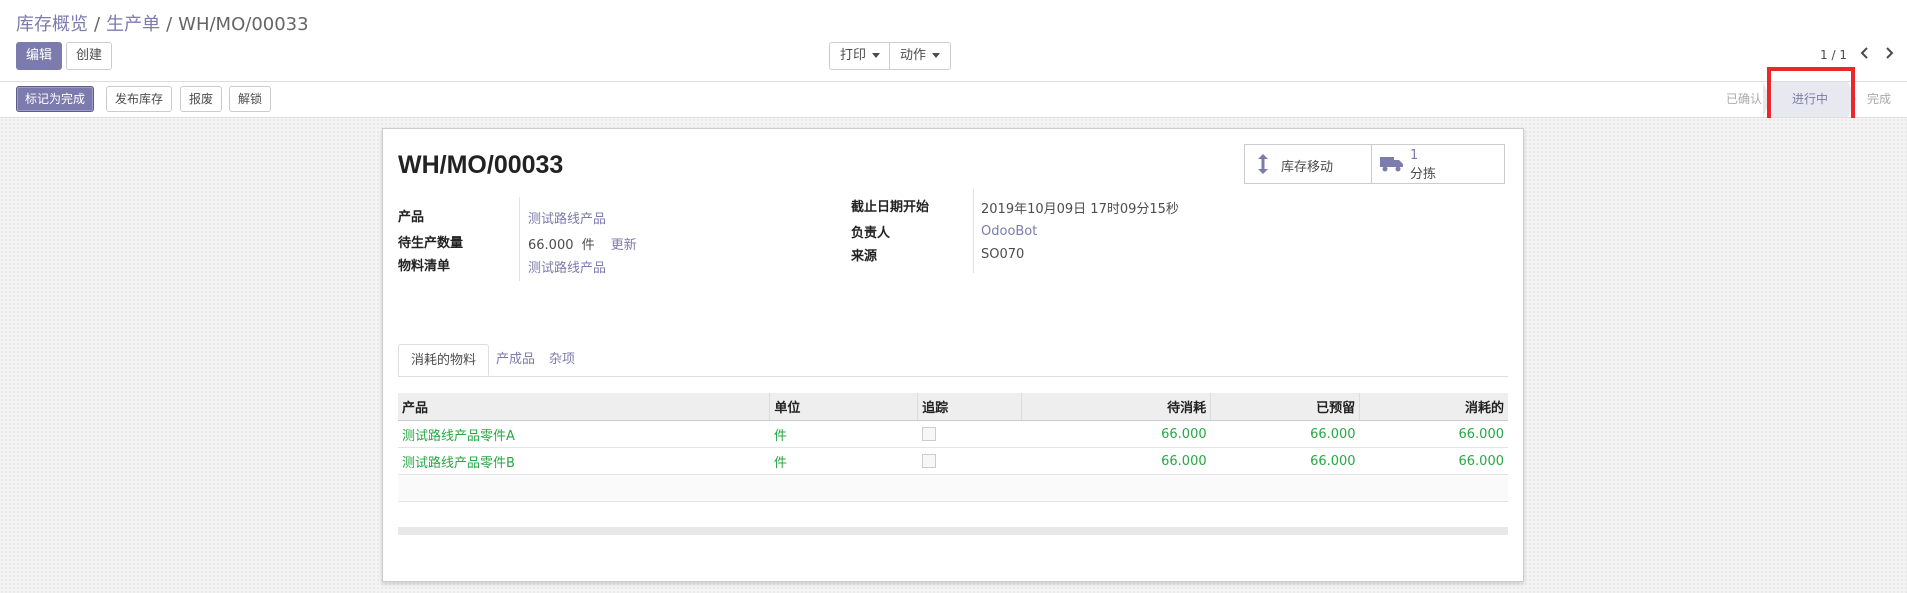 Image resolution: width=1907 pixels, height=593 pixels. Describe the element at coordinates (431, 243) in the screenshot. I see `qty-to-produce-label: 待生产数量` at that location.